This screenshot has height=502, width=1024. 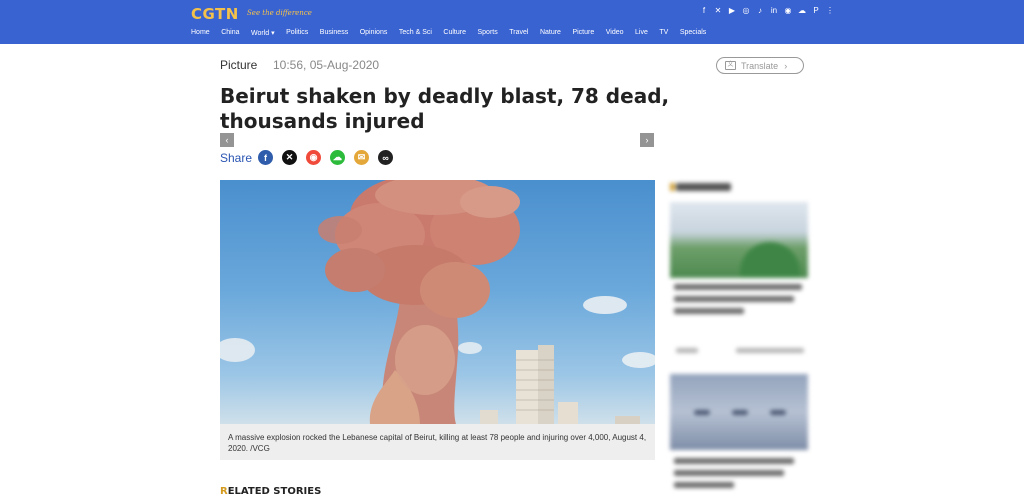 I want to click on related-rest: ELATED STORIES, so click(x=274, y=491).